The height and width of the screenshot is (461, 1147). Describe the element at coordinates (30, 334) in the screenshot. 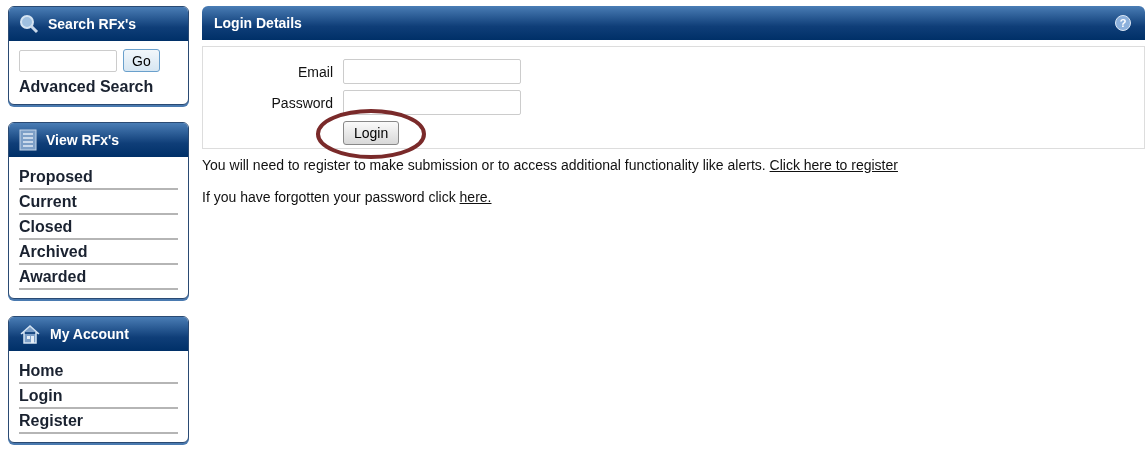

I see `house-icon` at that location.